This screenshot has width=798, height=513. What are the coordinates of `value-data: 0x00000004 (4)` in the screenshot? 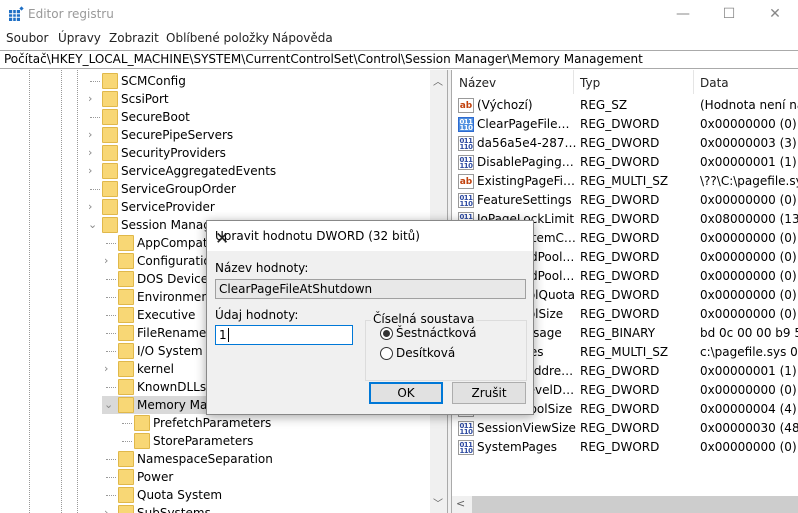 It's located at (748, 409).